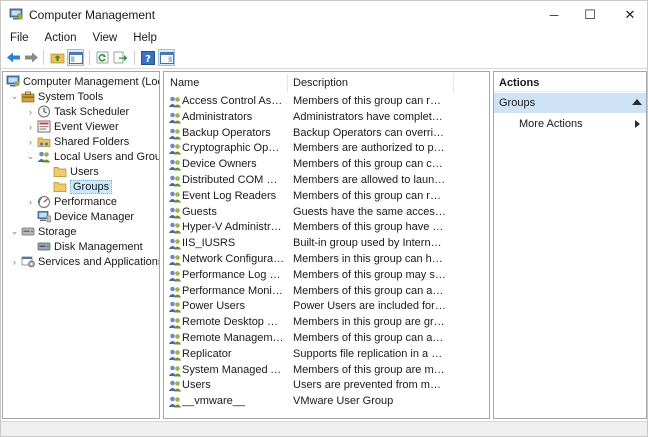 The image size is (648, 437). Describe the element at coordinates (102, 57) in the screenshot. I see `refresh-button` at that location.